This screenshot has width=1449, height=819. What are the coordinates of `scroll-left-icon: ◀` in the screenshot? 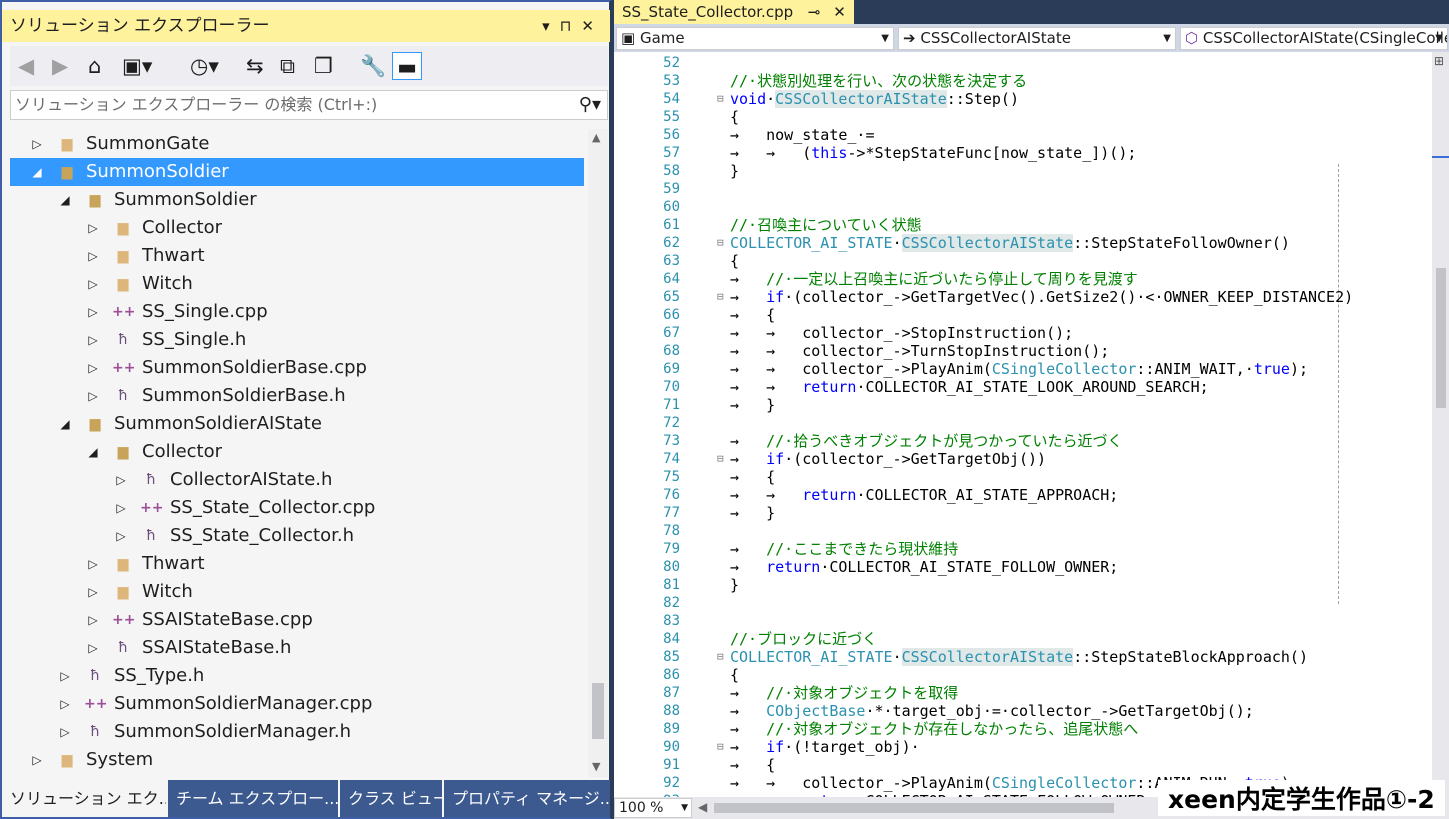 It's located at (702, 807).